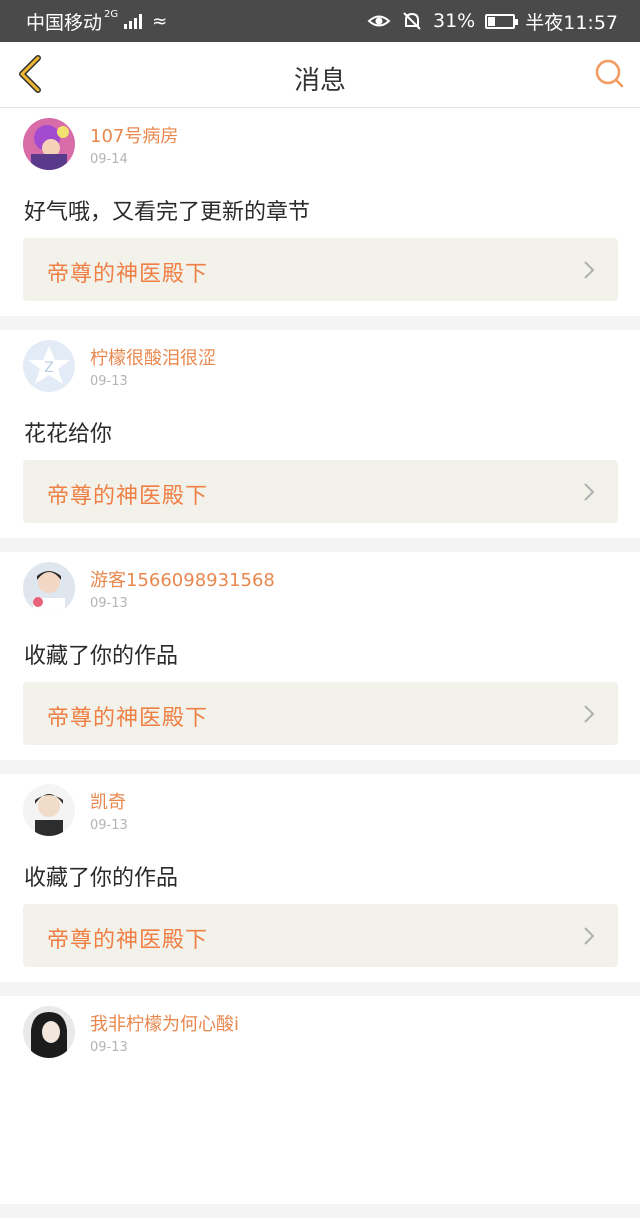  Describe the element at coordinates (182, 579) in the screenshot. I see `username: 游客1566098931568` at that location.